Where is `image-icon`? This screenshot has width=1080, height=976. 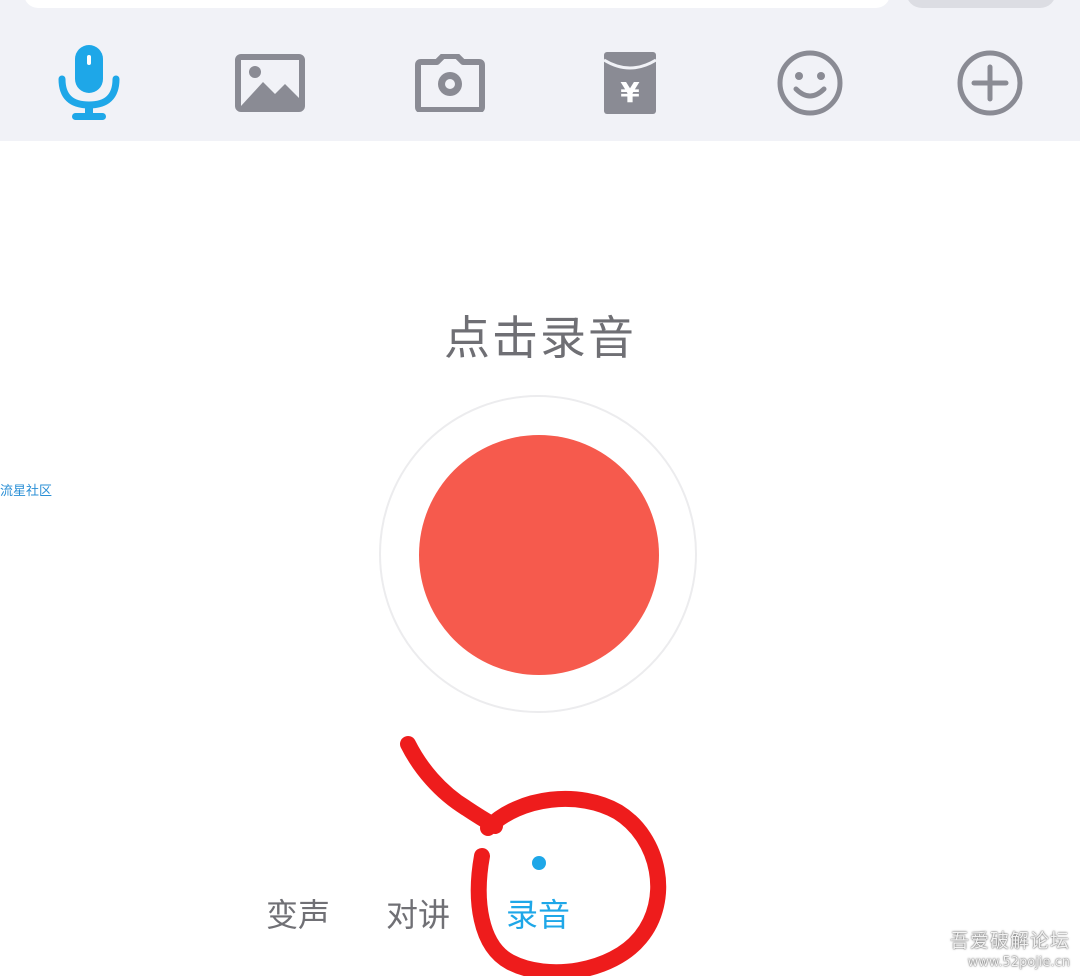 image-icon is located at coordinates (270, 83).